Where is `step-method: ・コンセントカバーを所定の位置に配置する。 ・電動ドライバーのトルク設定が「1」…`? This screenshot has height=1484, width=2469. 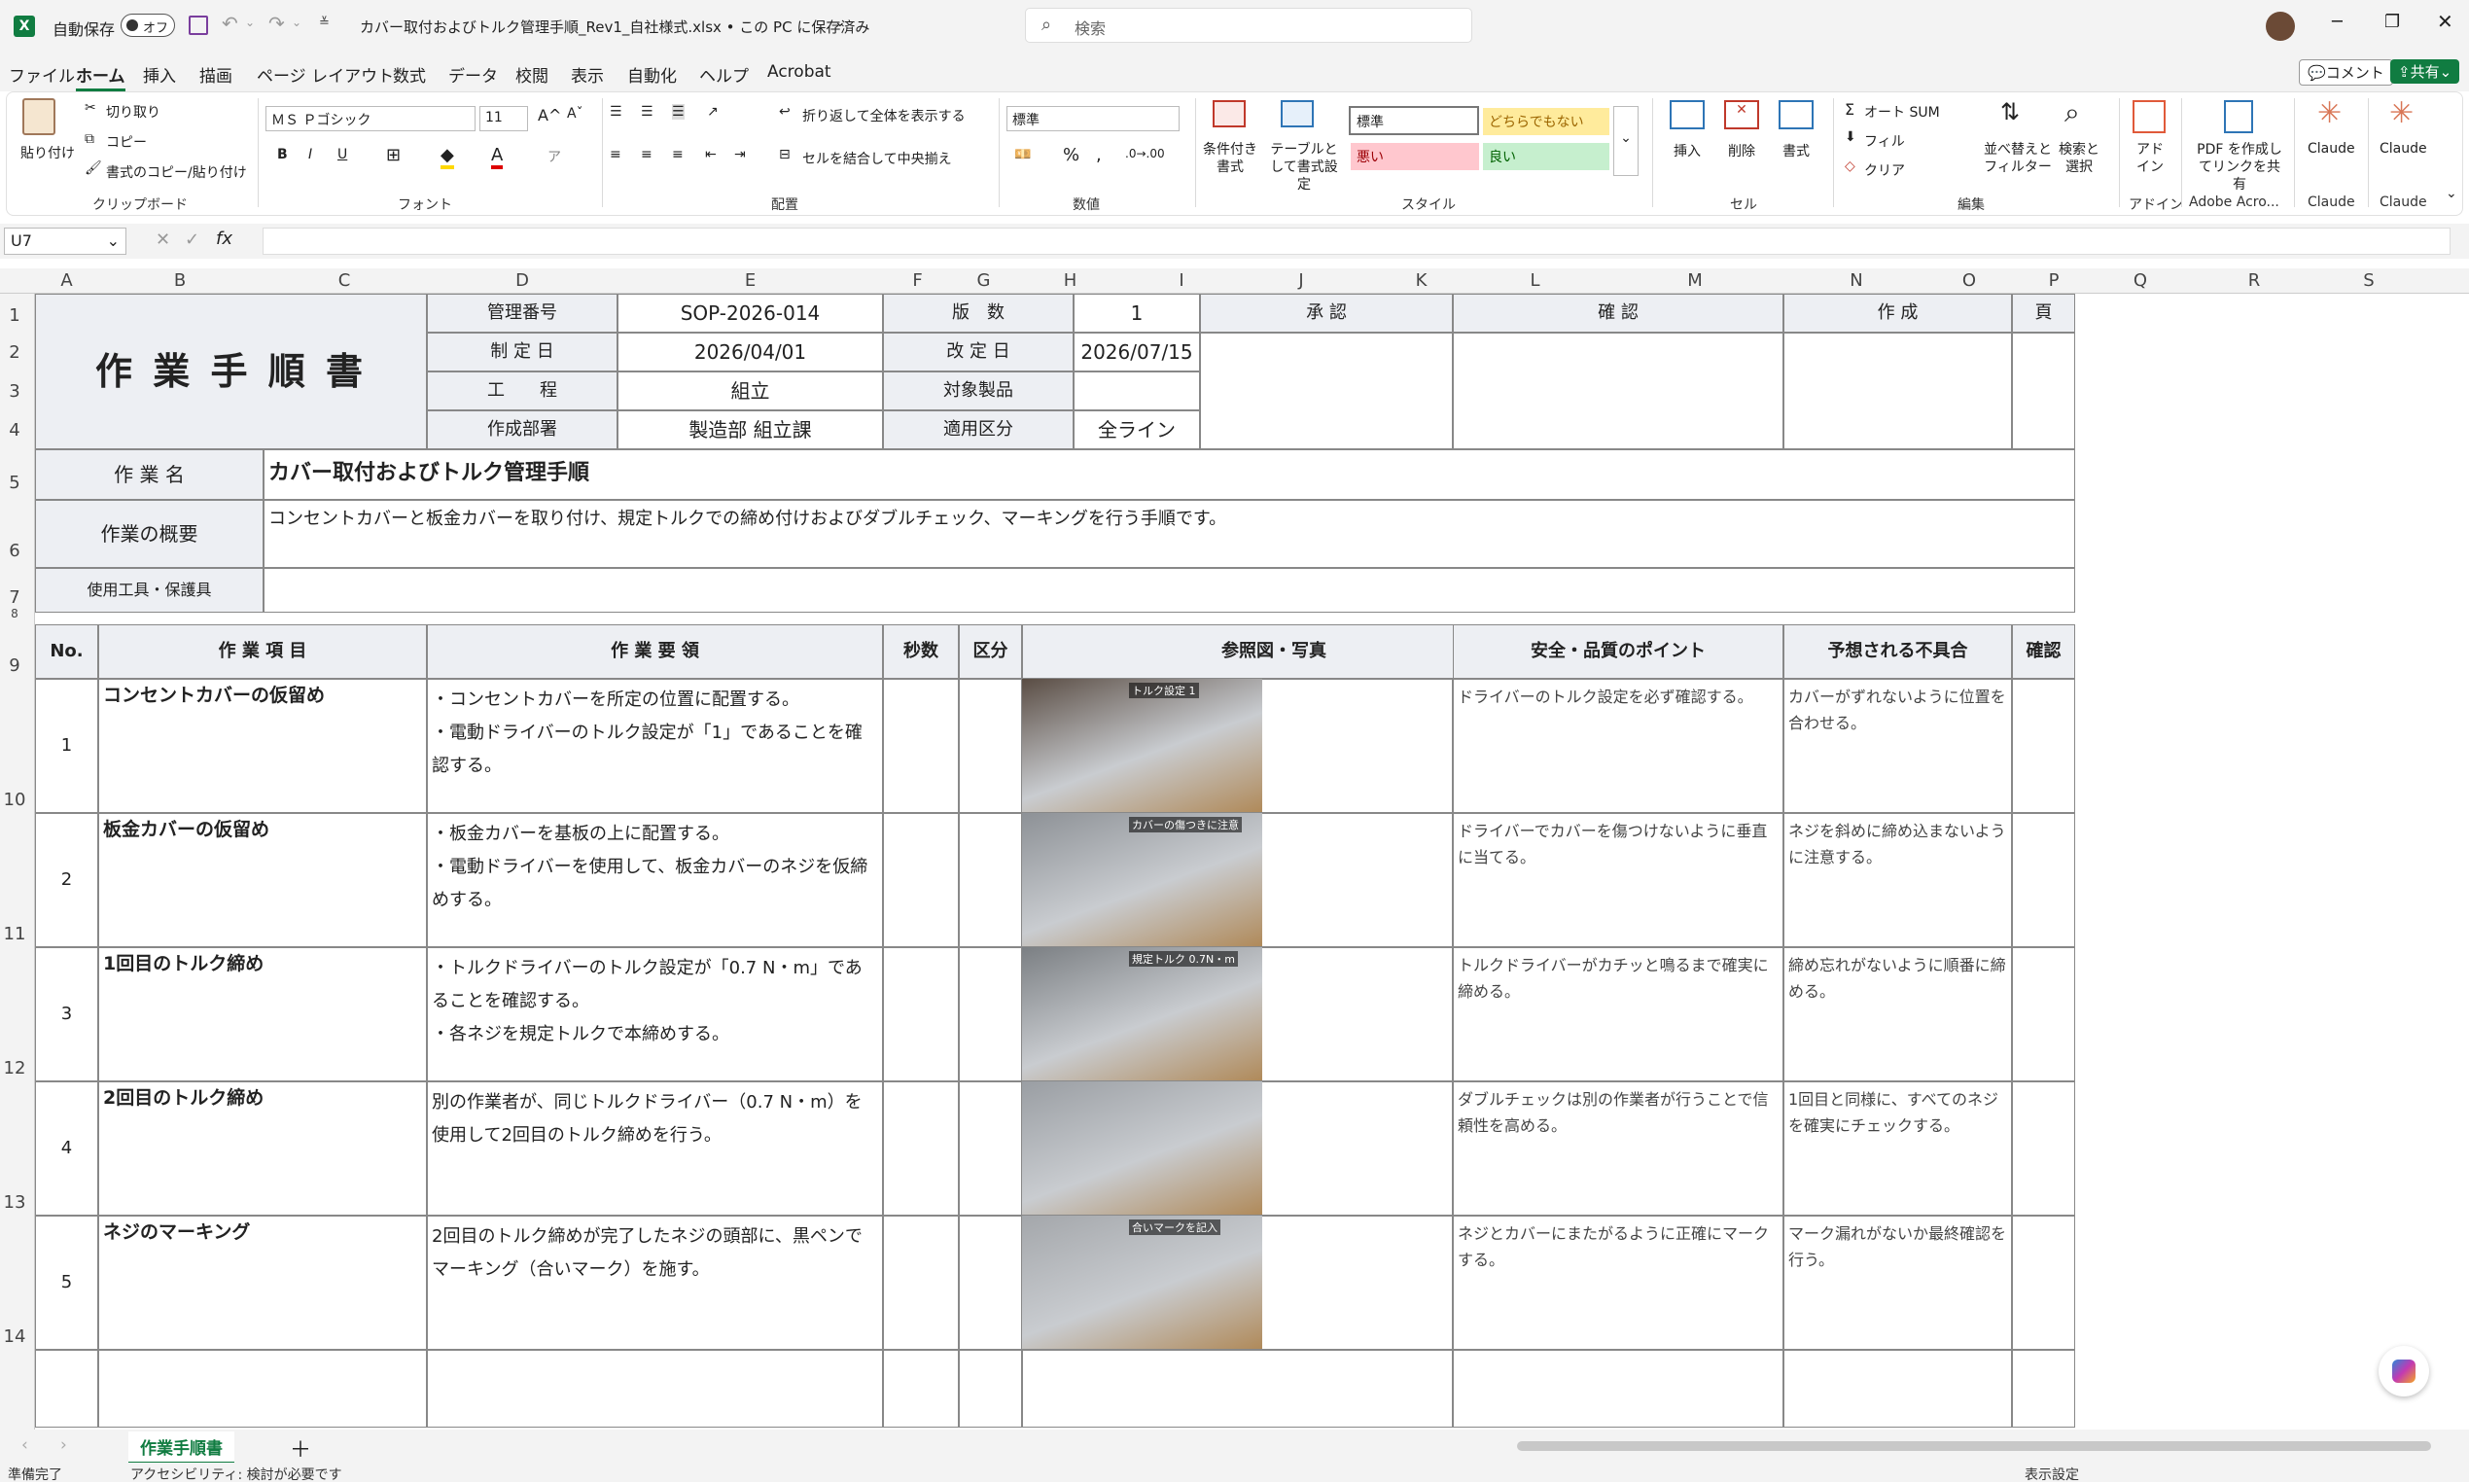 step-method: ・コンセントカバーを所定の位置に配置する。 ・電動ドライバーのトルク設定が「1」… is located at coordinates (655, 746).